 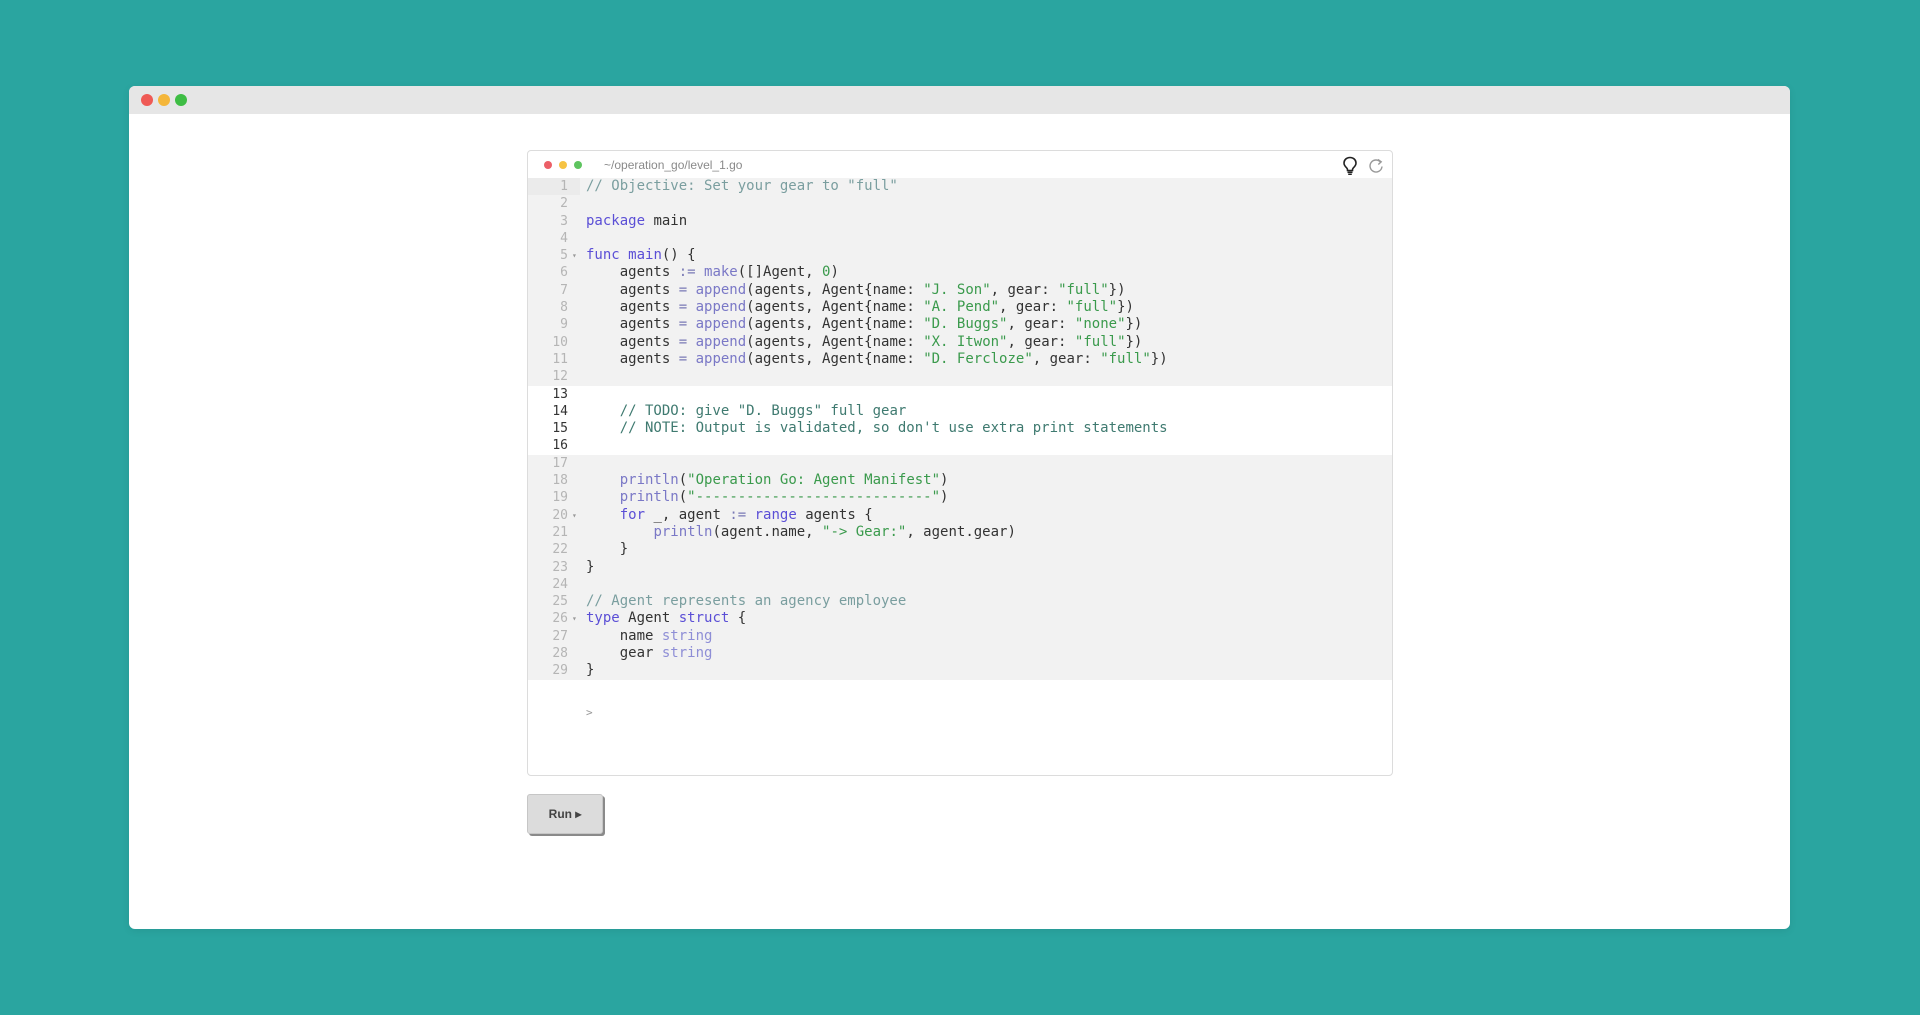 I want to click on editor-yellow-dot, so click(x=563, y=165).